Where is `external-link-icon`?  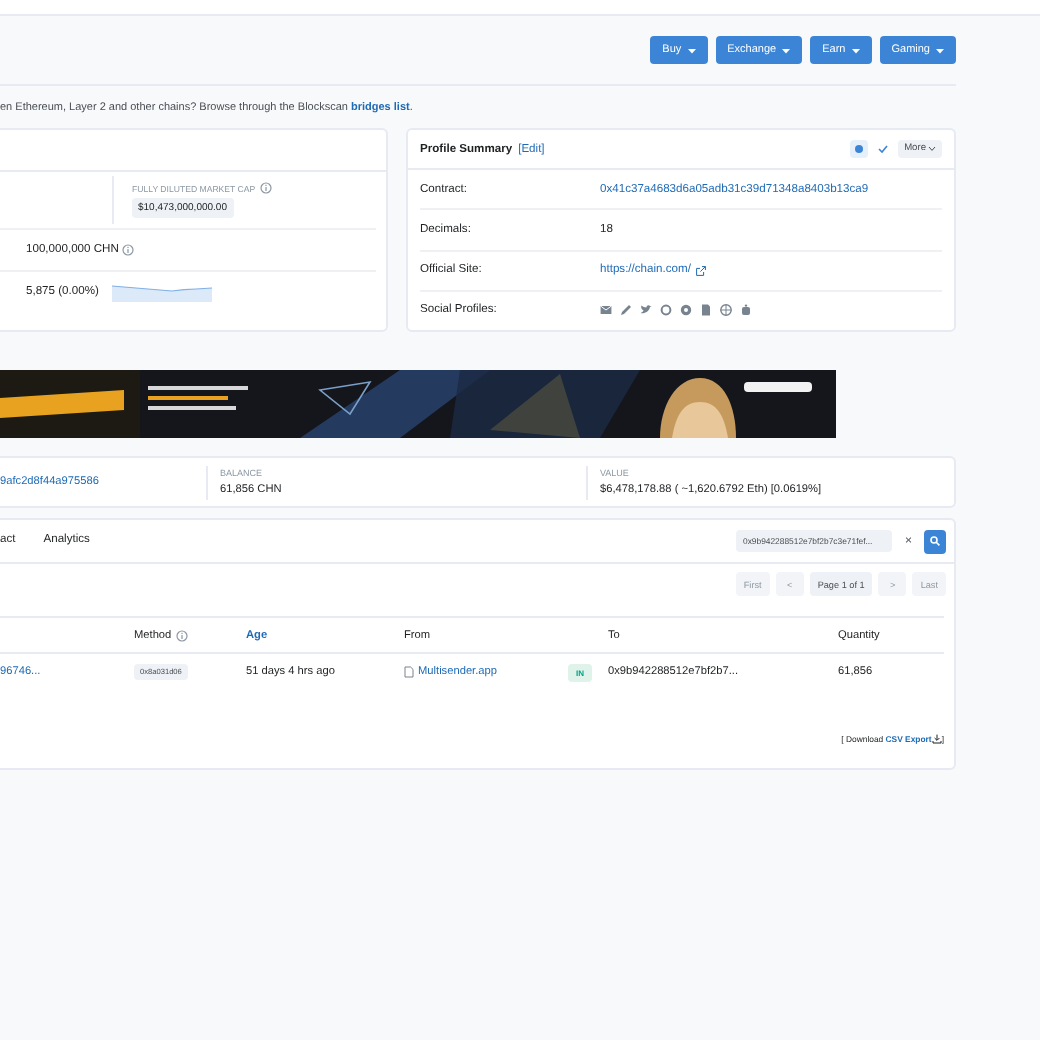 external-link-icon is located at coordinates (701, 270).